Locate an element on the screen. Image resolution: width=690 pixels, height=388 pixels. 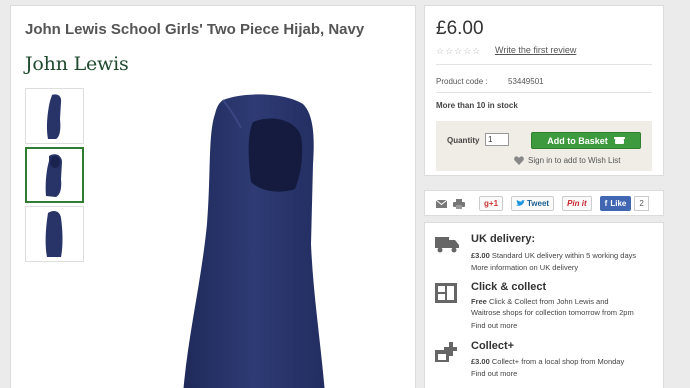
tweet-button: Tweet is located at coordinates (533, 203).